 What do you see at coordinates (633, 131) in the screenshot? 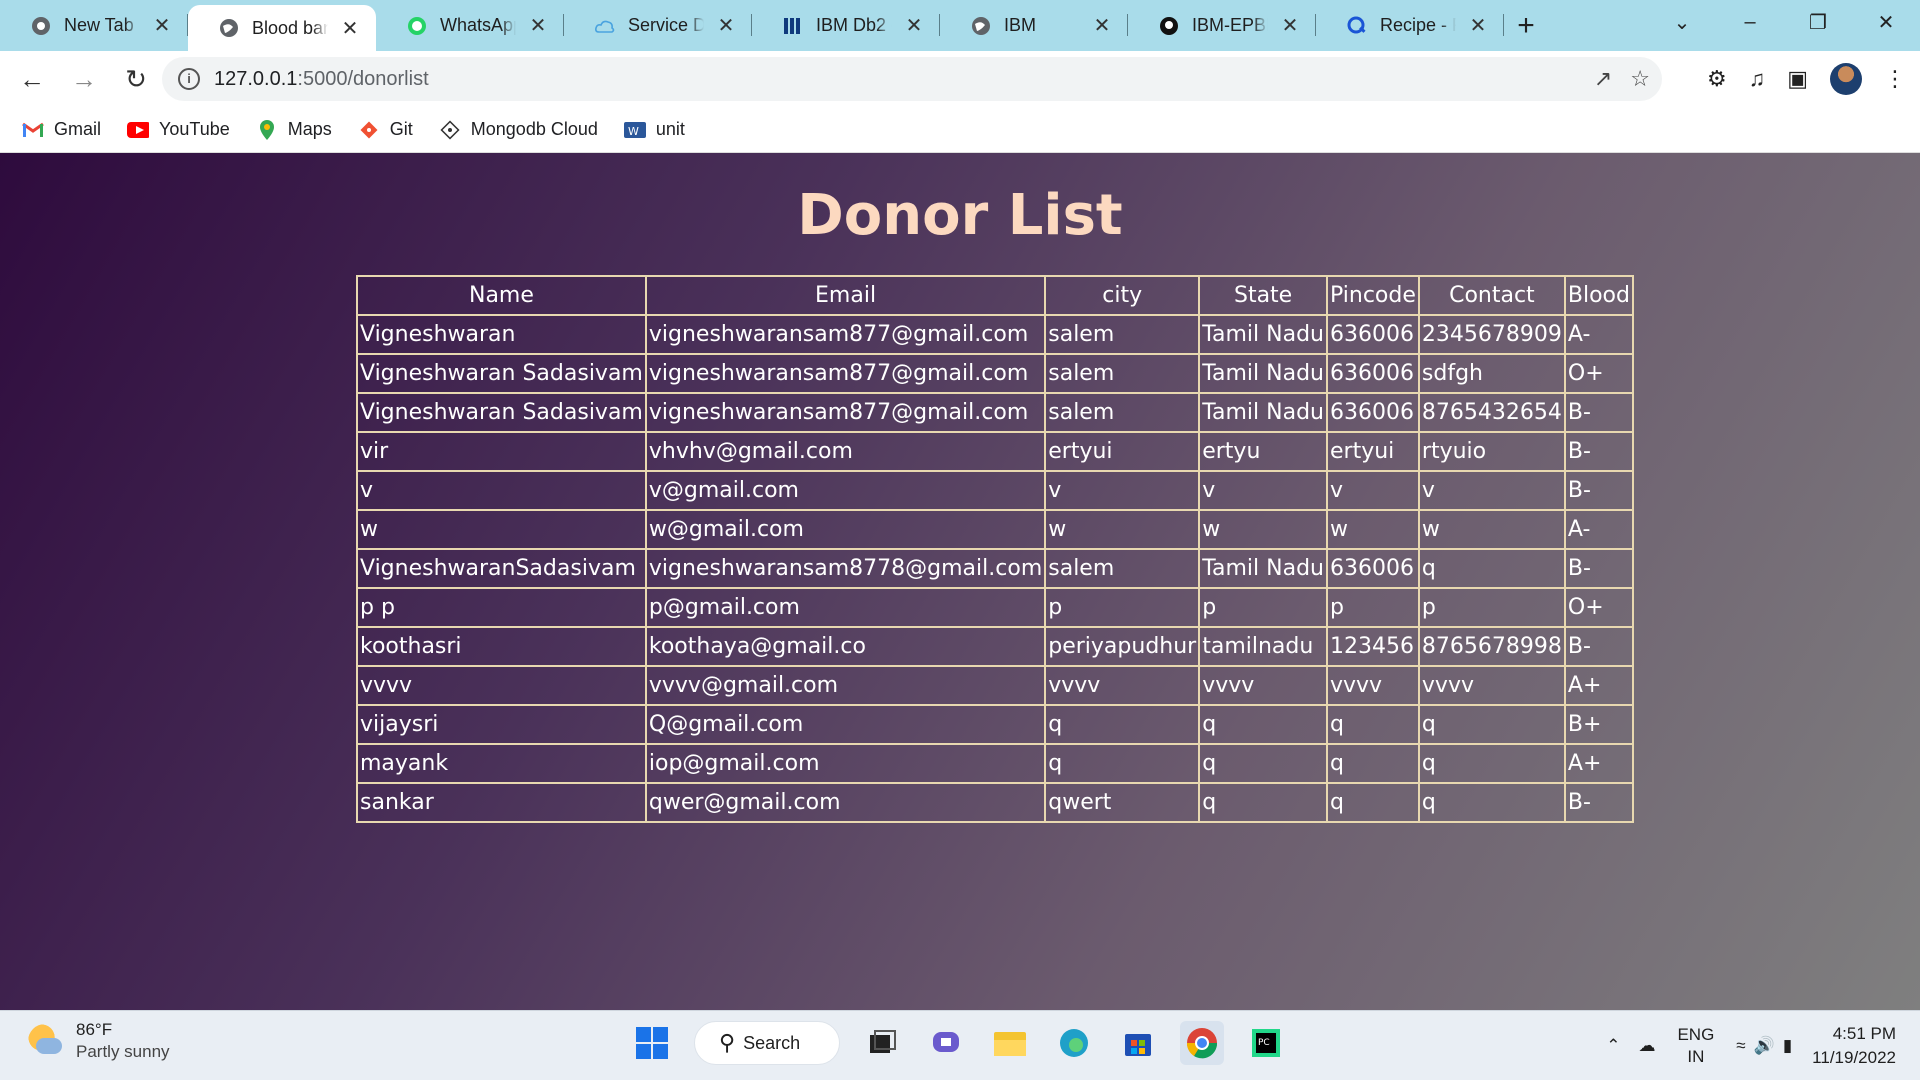
I see `svg-text: W` at bounding box center [633, 131].